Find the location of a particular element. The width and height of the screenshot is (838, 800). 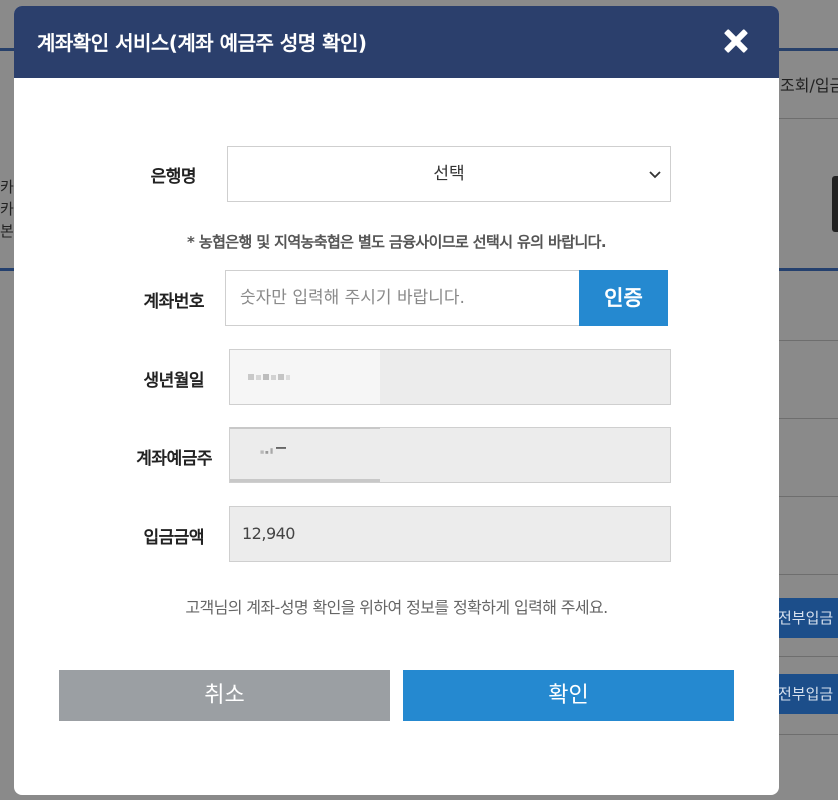

amount-field: 12,940 is located at coordinates (450, 534).